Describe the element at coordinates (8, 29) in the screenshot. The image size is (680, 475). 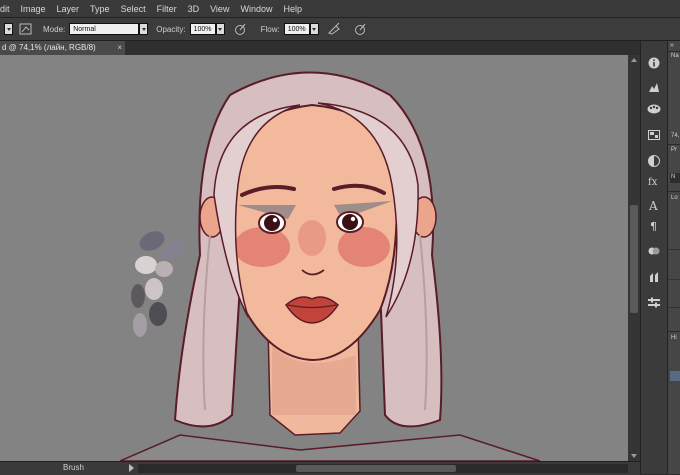
I see `tool-preset-dropdown` at that location.